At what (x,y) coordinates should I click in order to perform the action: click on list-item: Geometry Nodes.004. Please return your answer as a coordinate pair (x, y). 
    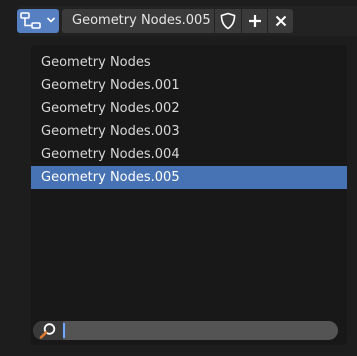
    Looking at the image, I should click on (189, 154).